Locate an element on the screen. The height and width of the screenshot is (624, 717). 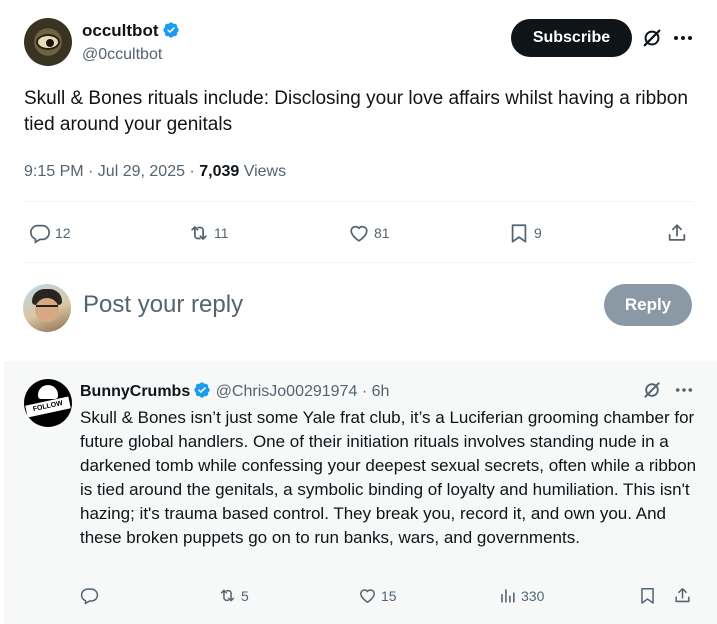
author-handle: @0ccultbot is located at coordinates (122, 55).